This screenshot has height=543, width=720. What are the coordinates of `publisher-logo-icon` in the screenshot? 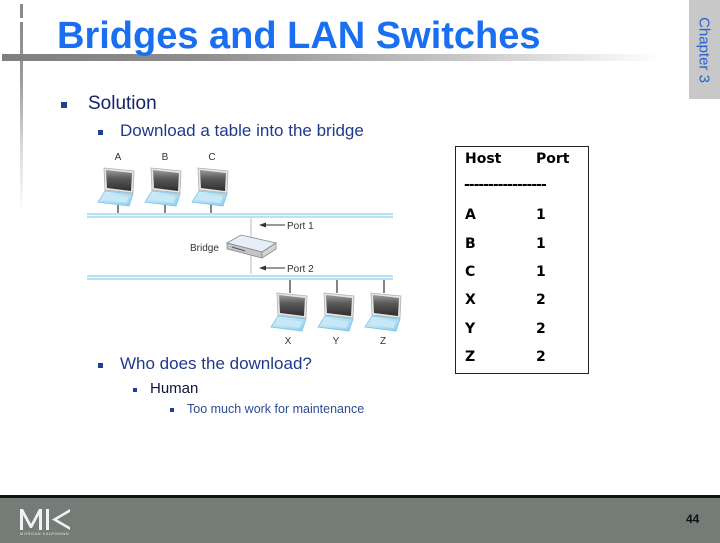 It's located at (45, 519).